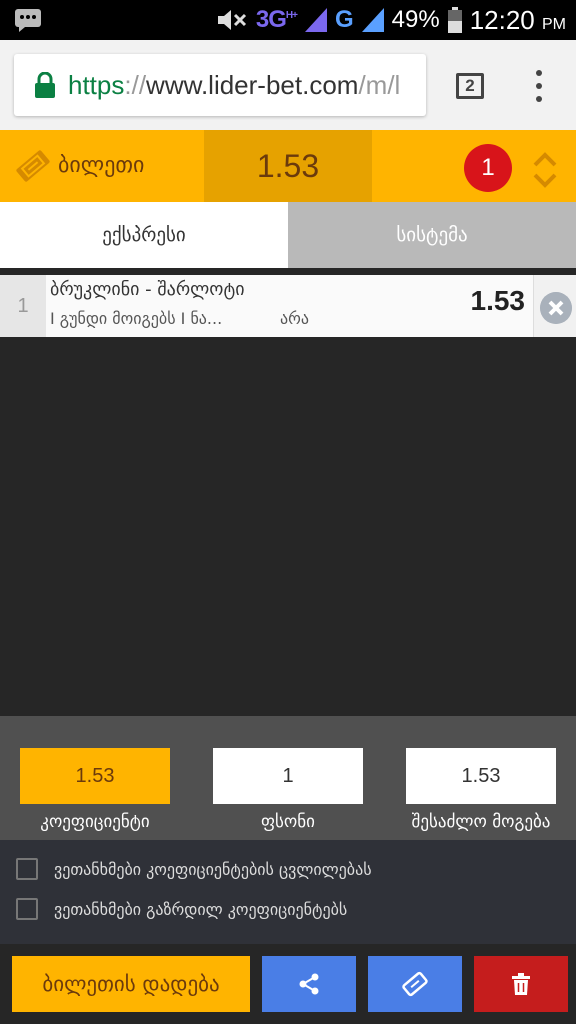 Image resolution: width=576 pixels, height=1024 pixels. I want to click on delete-button, so click(521, 984).